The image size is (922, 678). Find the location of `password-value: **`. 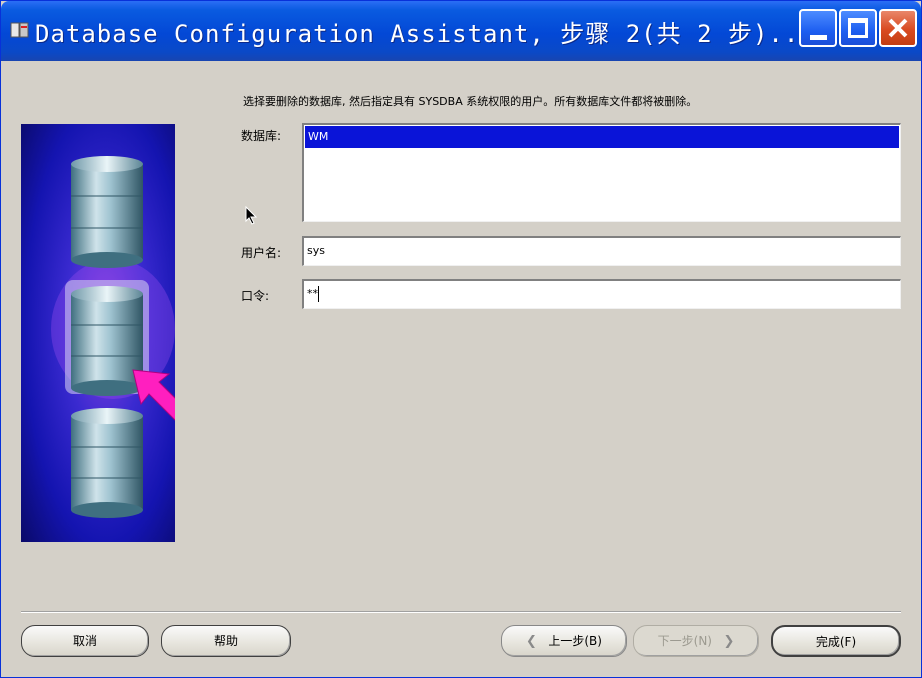

password-value: ** is located at coordinates (312, 293).